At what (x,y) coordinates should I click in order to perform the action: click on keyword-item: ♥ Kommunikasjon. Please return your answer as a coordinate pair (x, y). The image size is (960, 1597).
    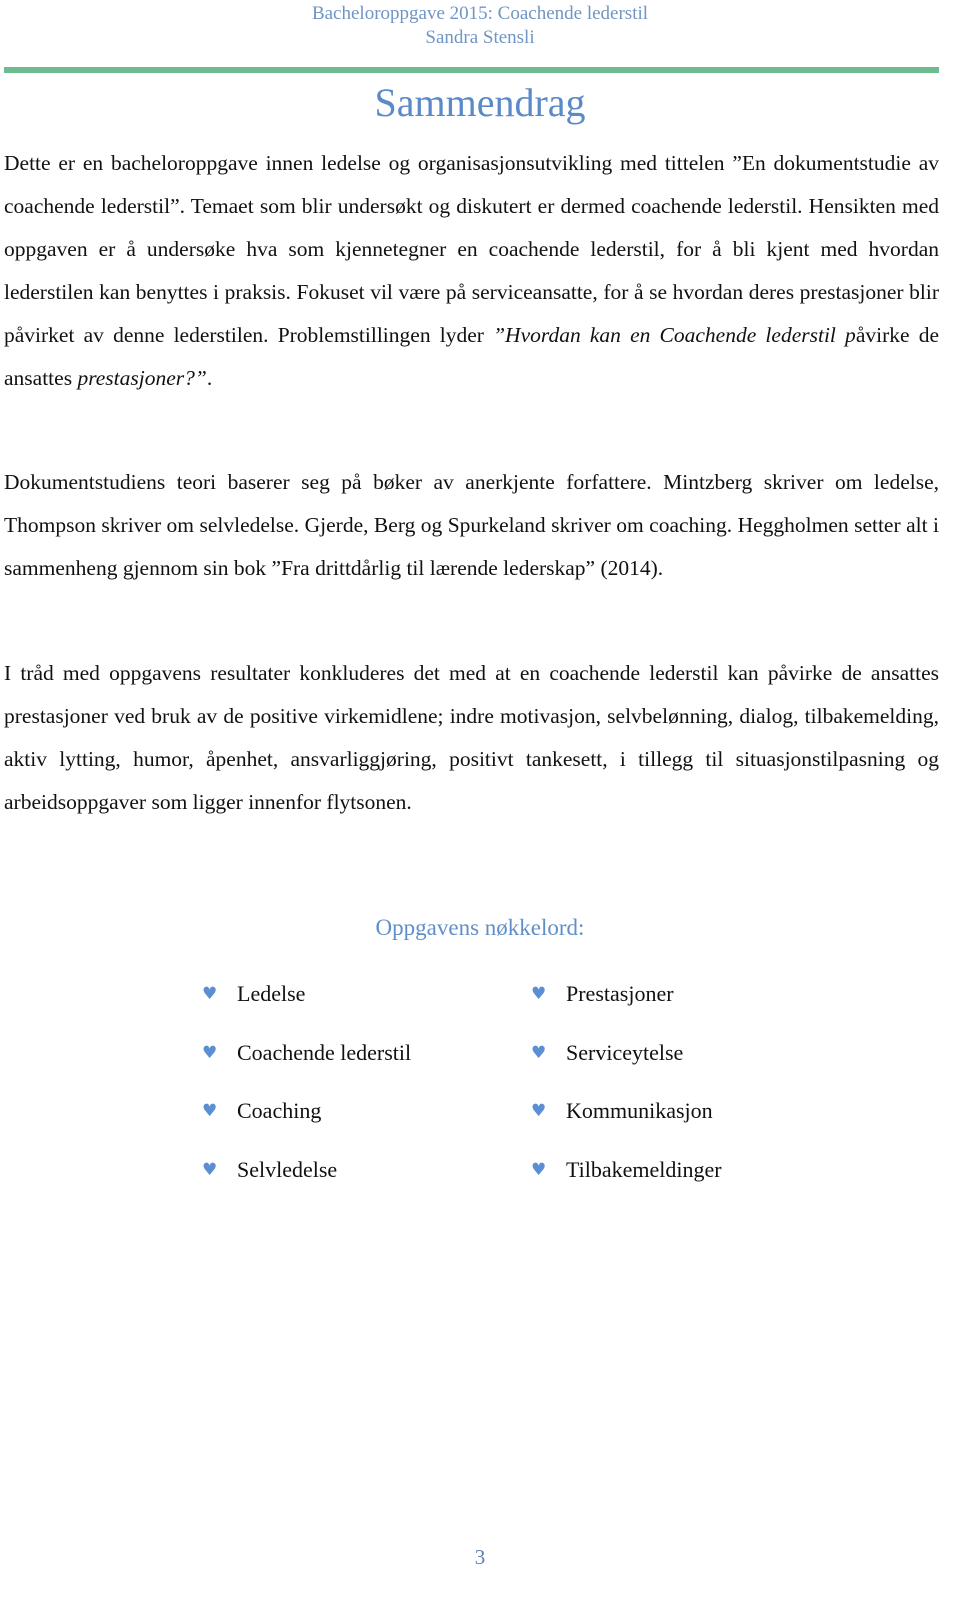
    Looking at the image, I should click on (626, 1118).